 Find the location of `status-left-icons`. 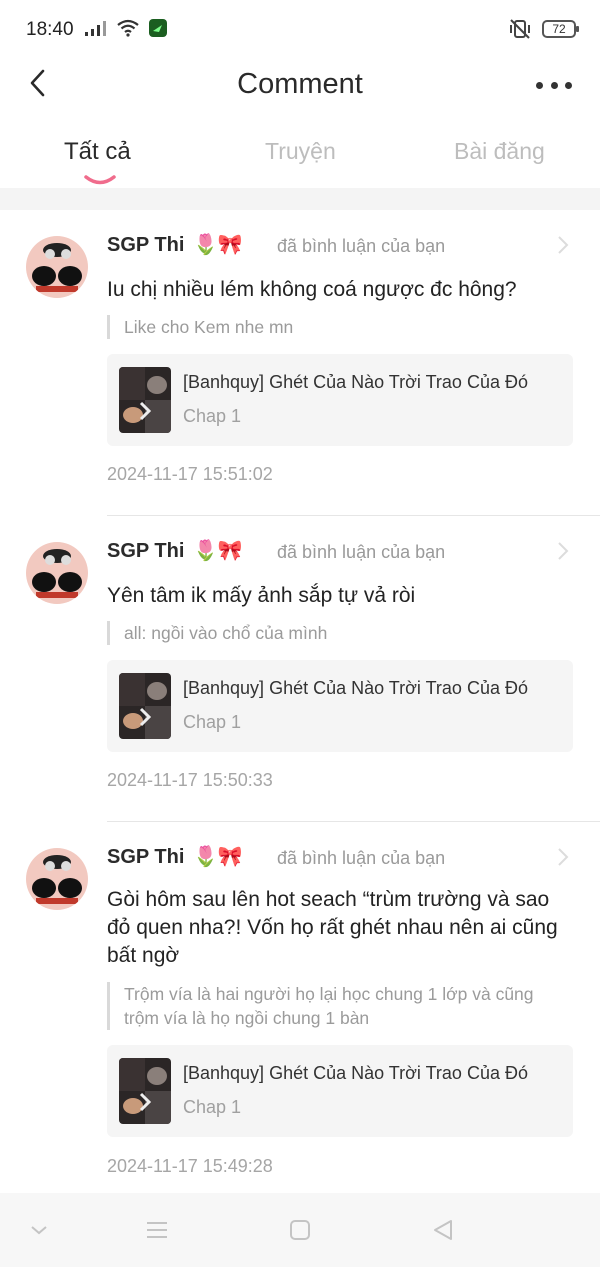

status-left-icons is located at coordinates (126, 28).